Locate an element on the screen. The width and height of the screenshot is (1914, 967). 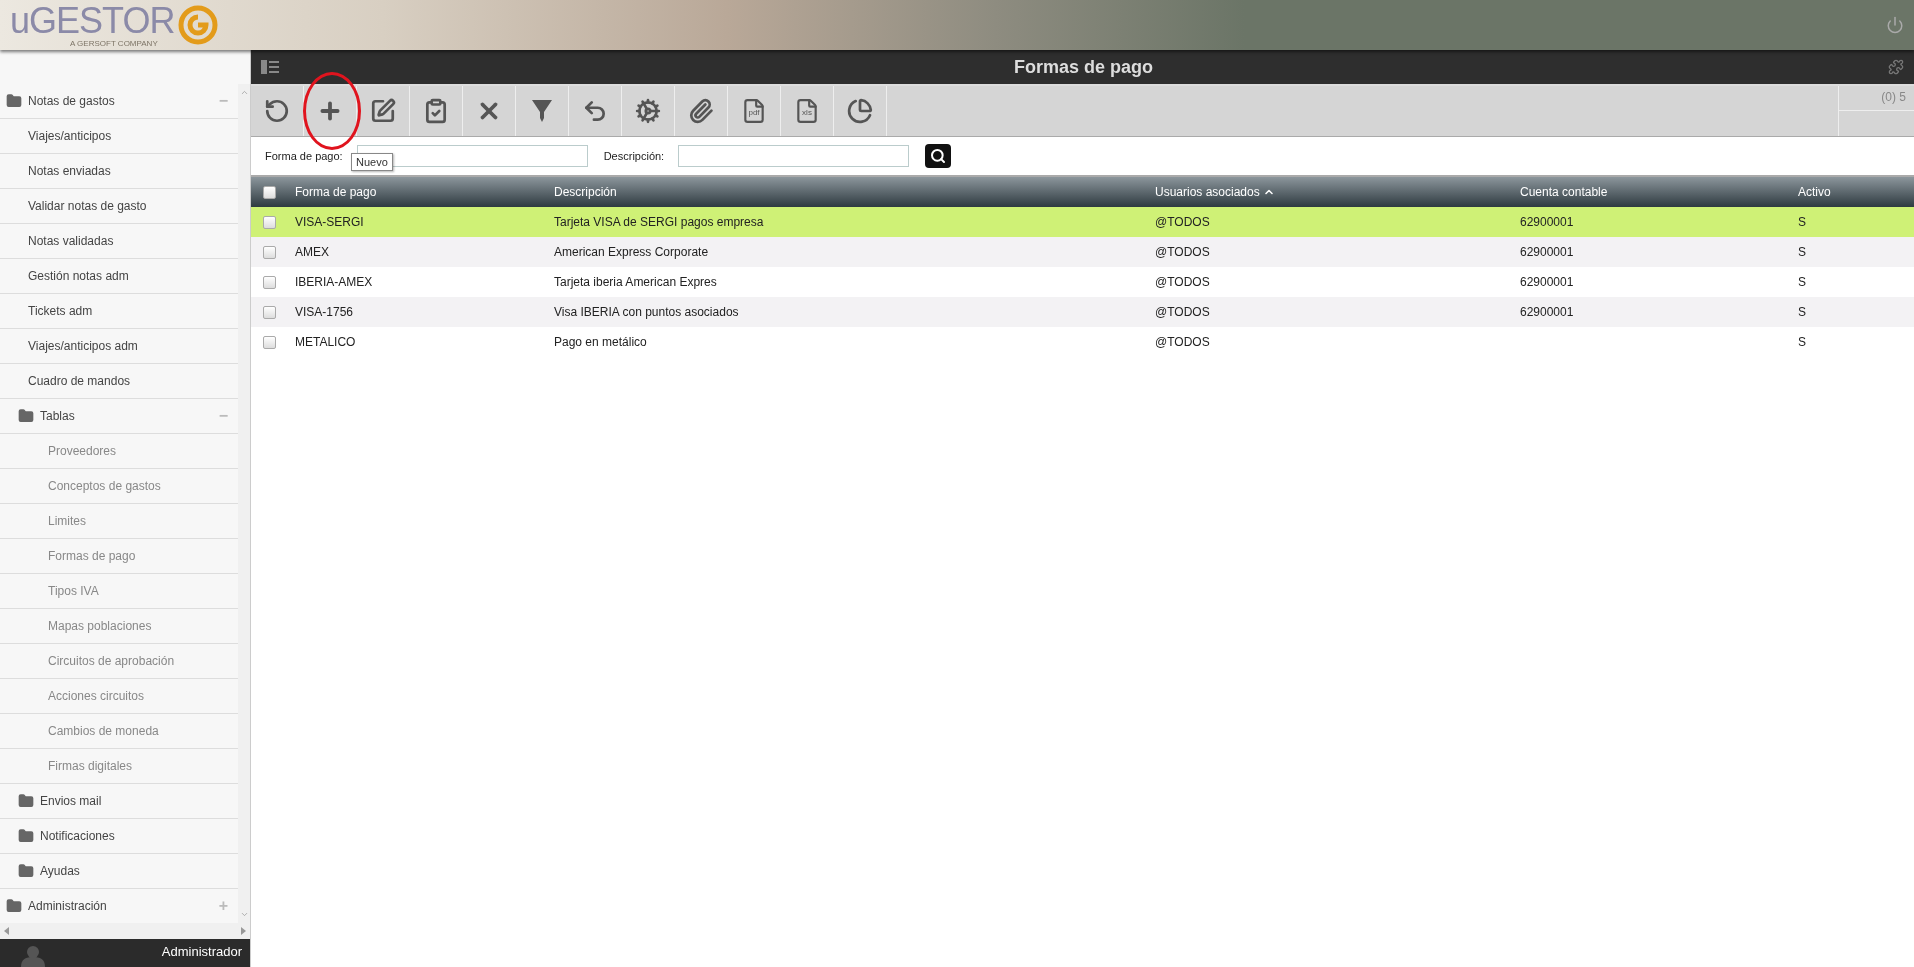
puzzle-icon is located at coordinates (1896, 67).